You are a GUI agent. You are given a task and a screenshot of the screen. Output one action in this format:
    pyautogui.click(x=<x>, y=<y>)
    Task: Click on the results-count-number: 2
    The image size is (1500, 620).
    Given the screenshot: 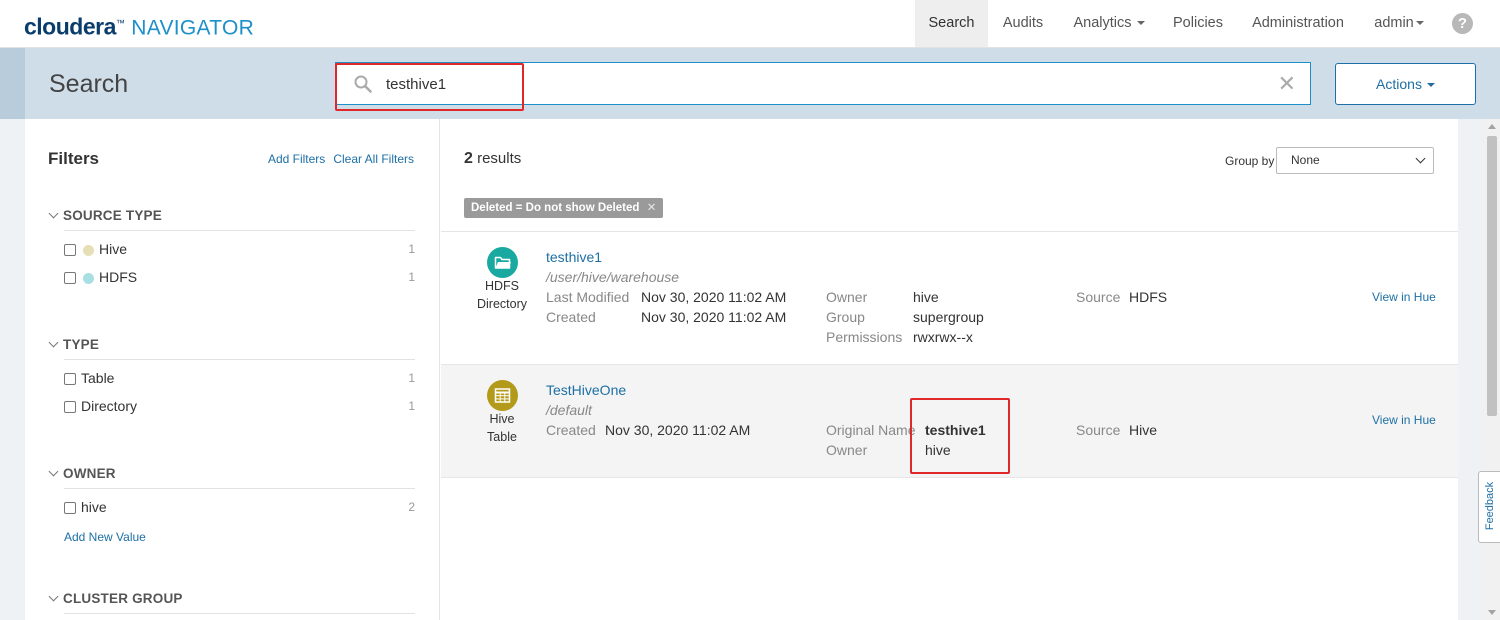 What is the action you would take?
    pyautogui.click(x=468, y=158)
    